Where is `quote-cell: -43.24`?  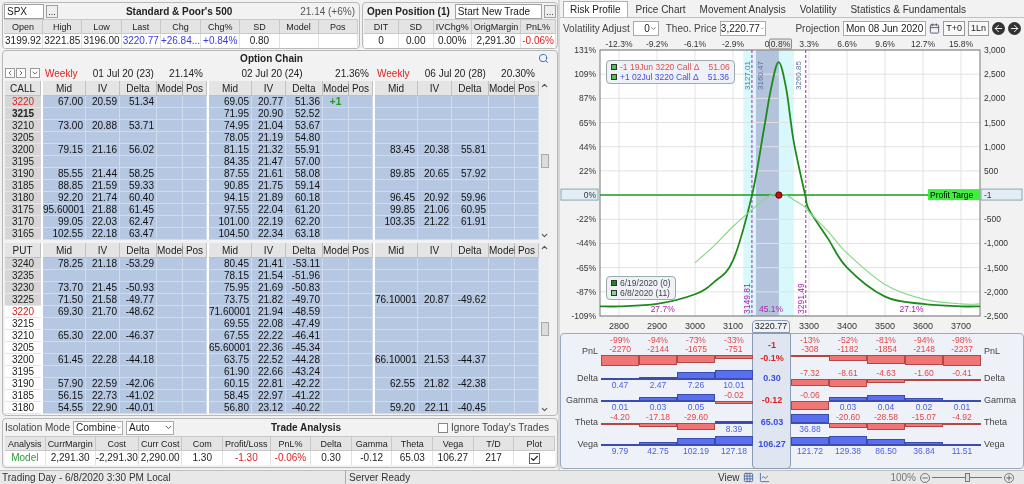 quote-cell: -43.24 is located at coordinates (304, 372).